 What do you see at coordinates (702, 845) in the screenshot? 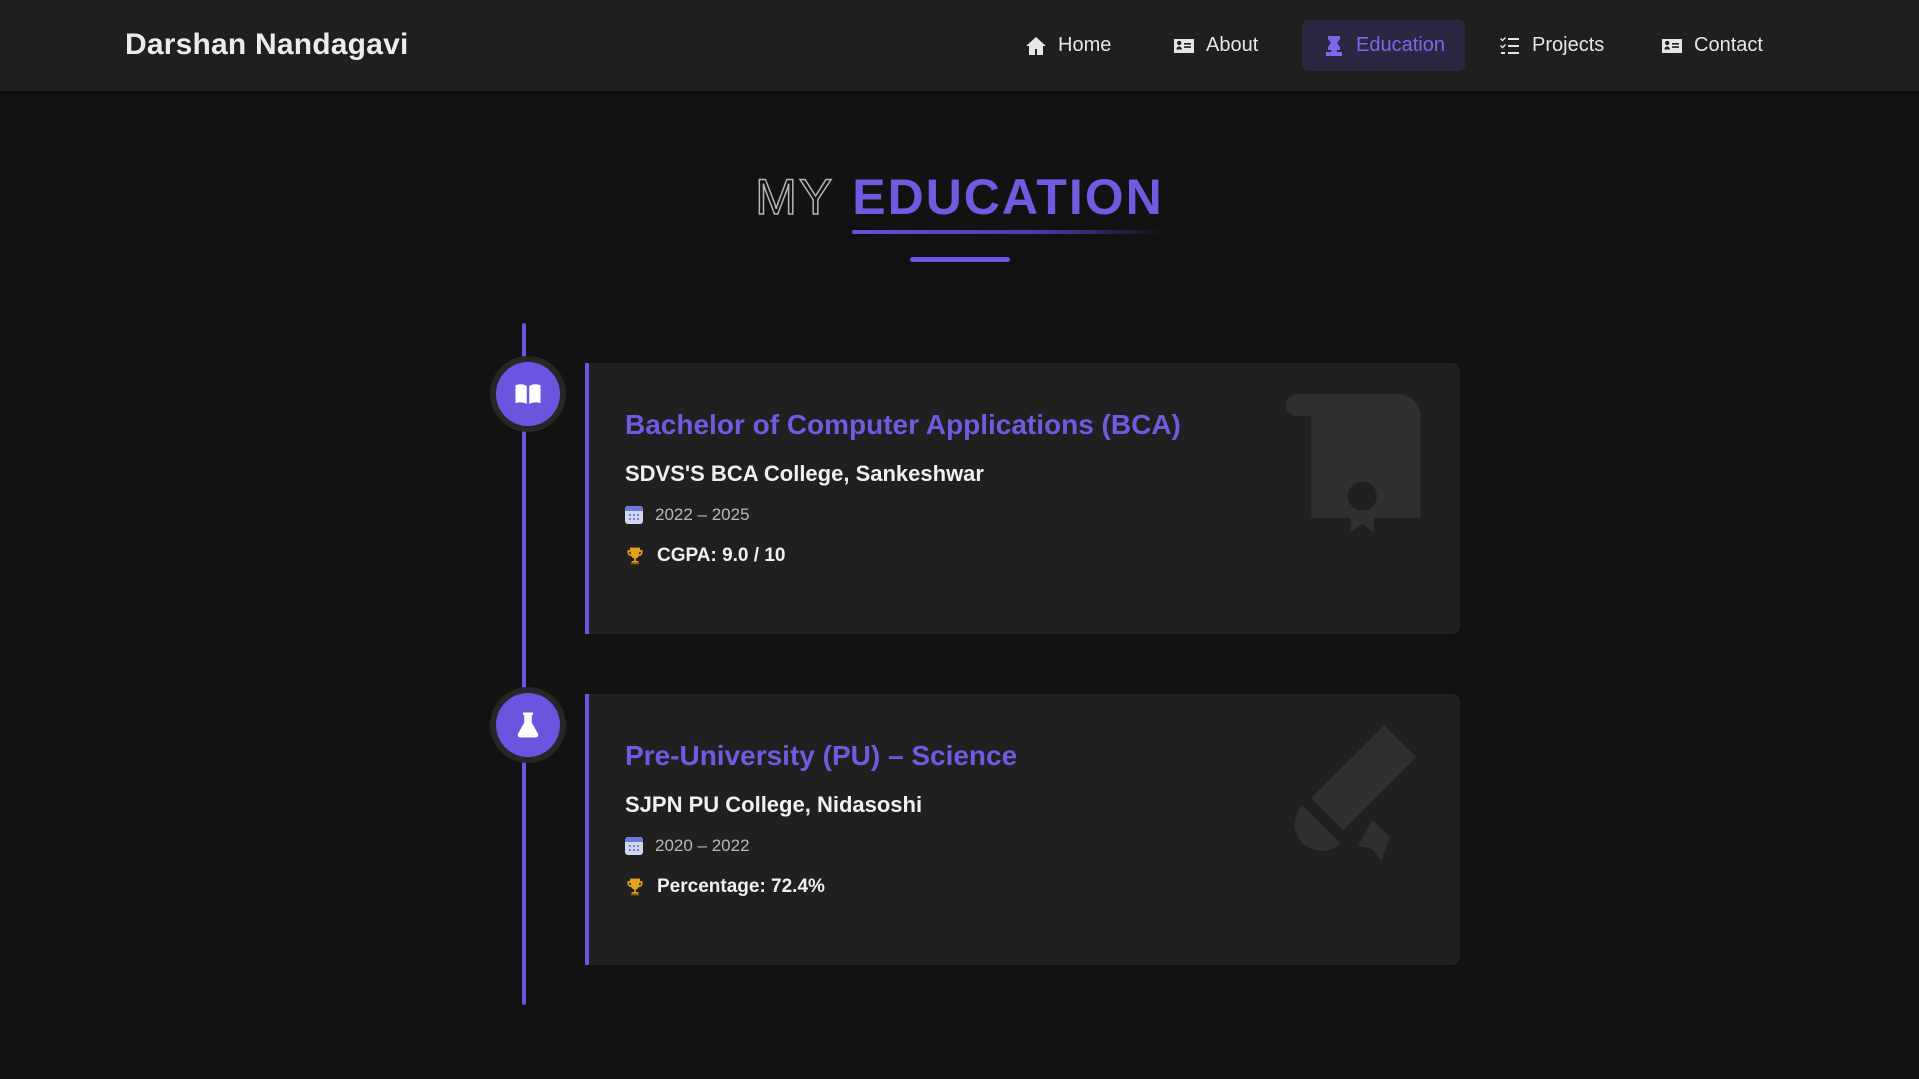
I see `years-text: 2020 – 2022` at bounding box center [702, 845].